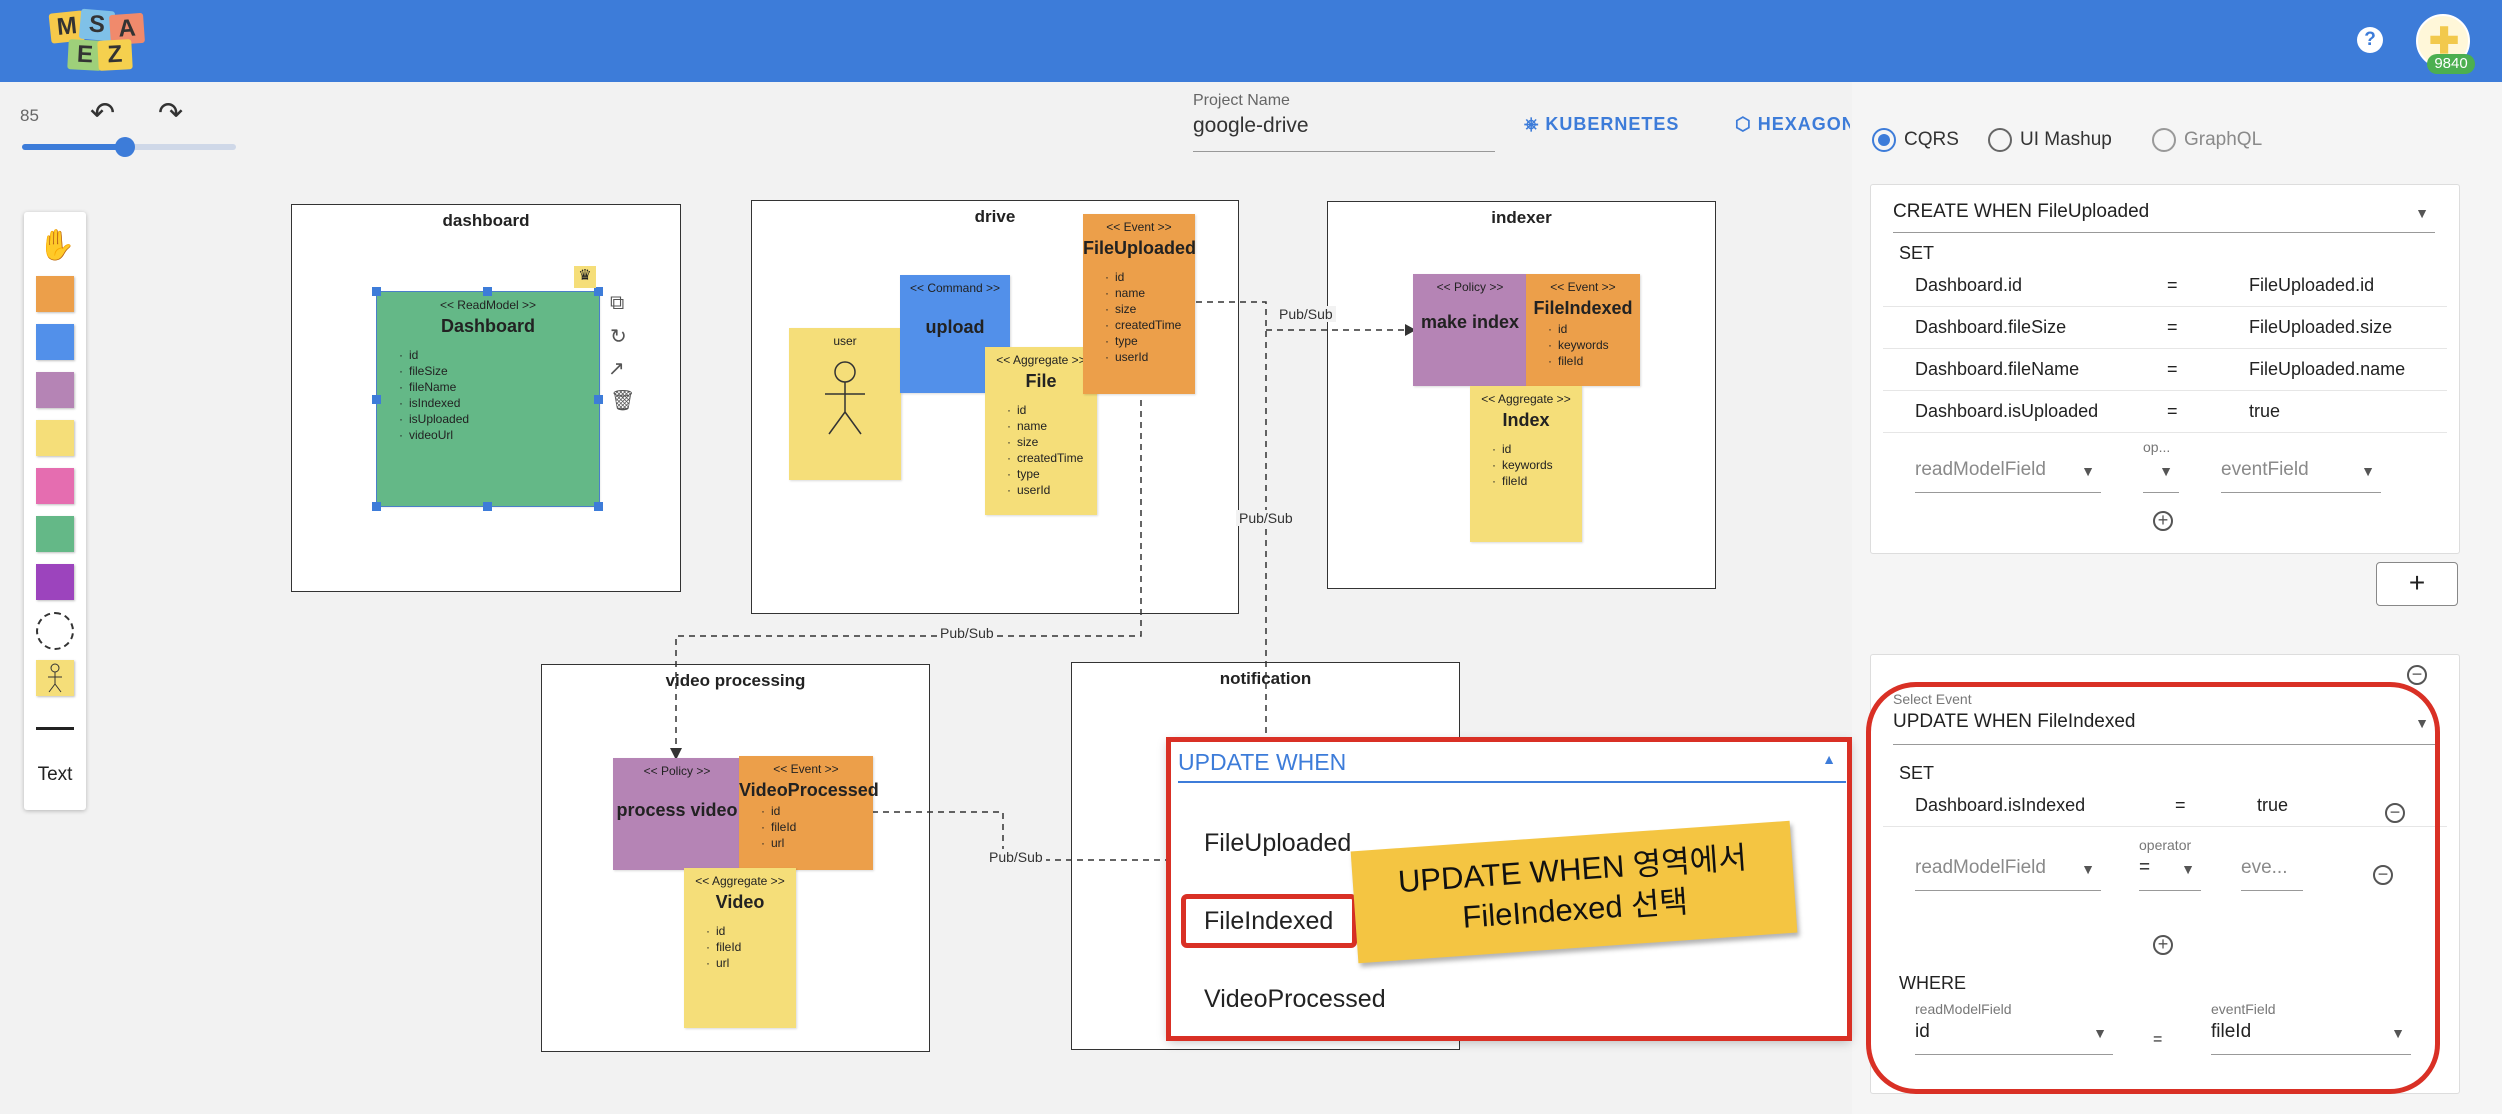 The width and height of the screenshot is (2502, 1114). I want to click on policy-make-index: << Policy >> make index, so click(1470, 330).